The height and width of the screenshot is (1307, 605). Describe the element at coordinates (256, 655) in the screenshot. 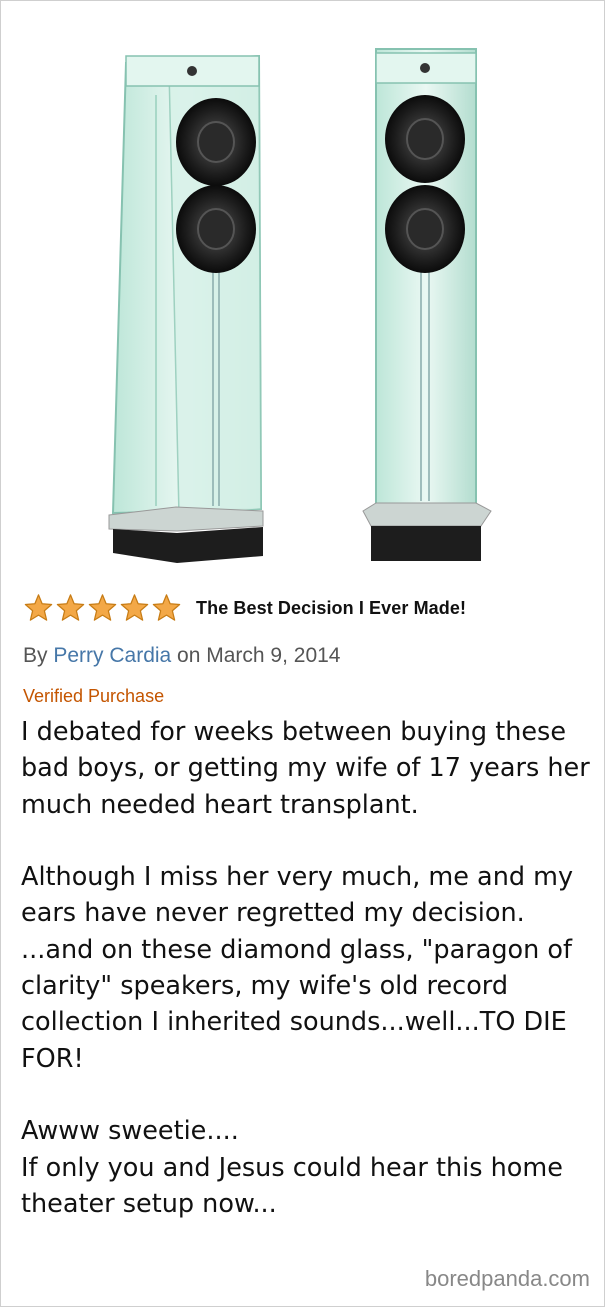

I see `review-date: on March 9, 2014` at that location.